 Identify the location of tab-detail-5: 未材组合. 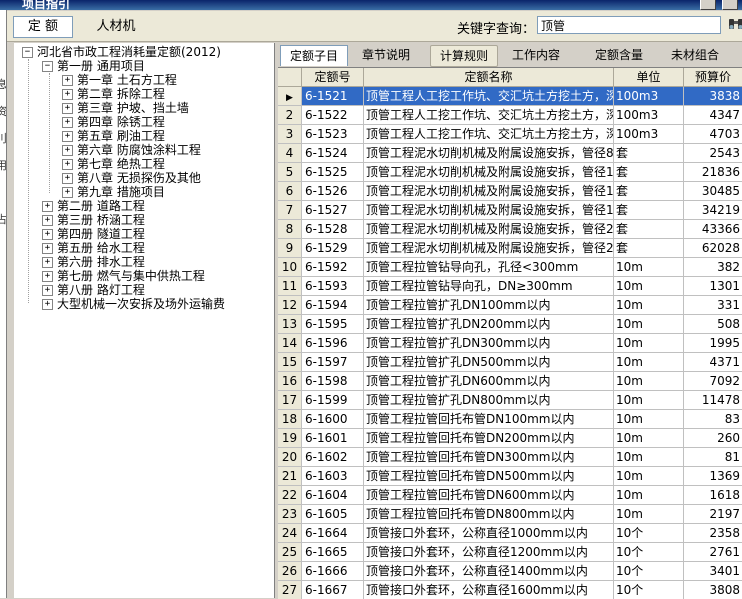
(695, 55).